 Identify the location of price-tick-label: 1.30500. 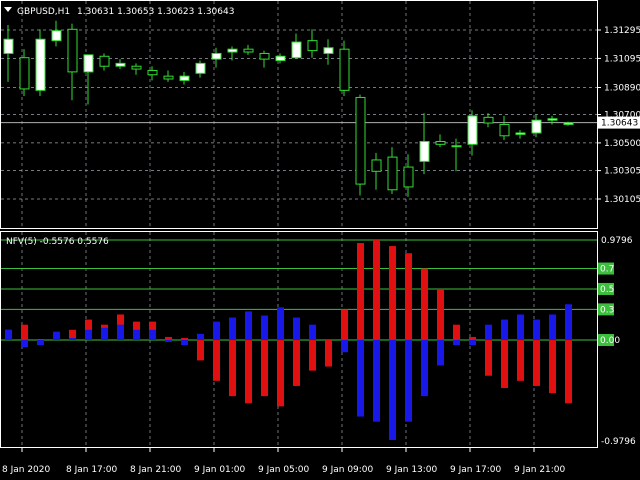
(622, 144).